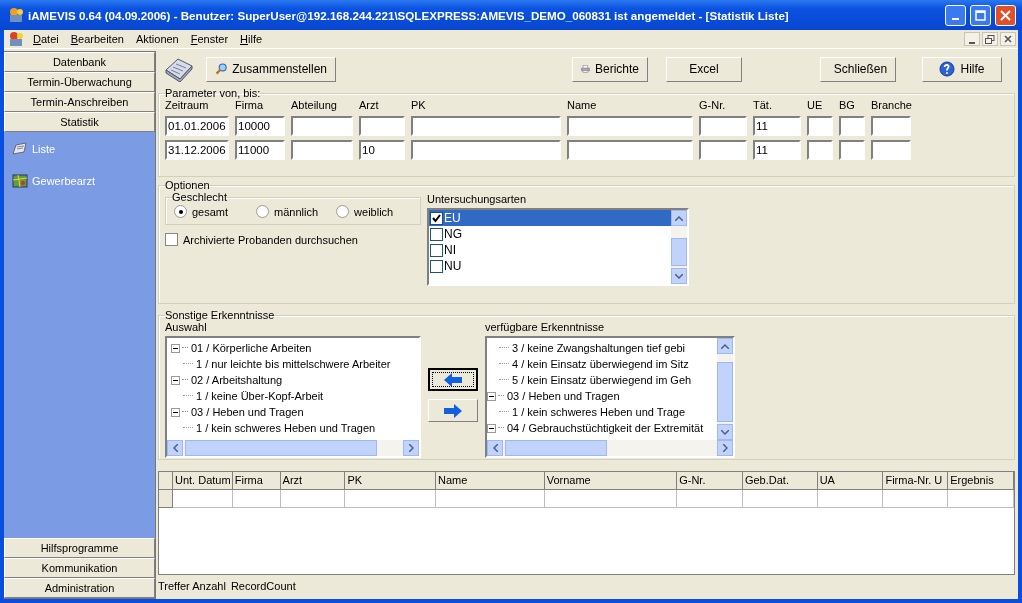 The width and height of the screenshot is (1022, 603). What do you see at coordinates (981, 481) in the screenshot?
I see `column-header: Ergebnis` at bounding box center [981, 481].